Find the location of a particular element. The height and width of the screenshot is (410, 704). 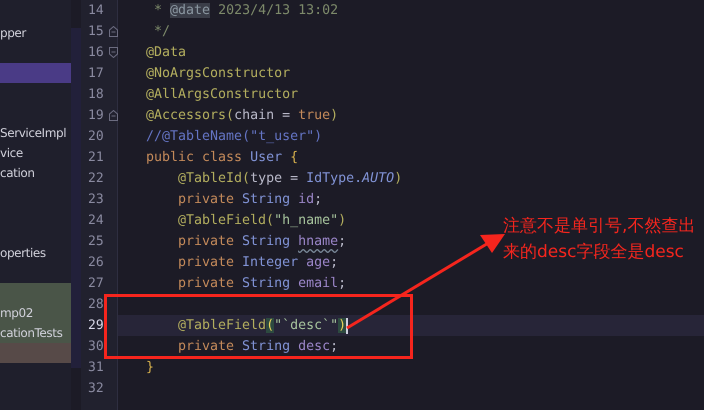

line-number: 28 is located at coordinates (96, 304).